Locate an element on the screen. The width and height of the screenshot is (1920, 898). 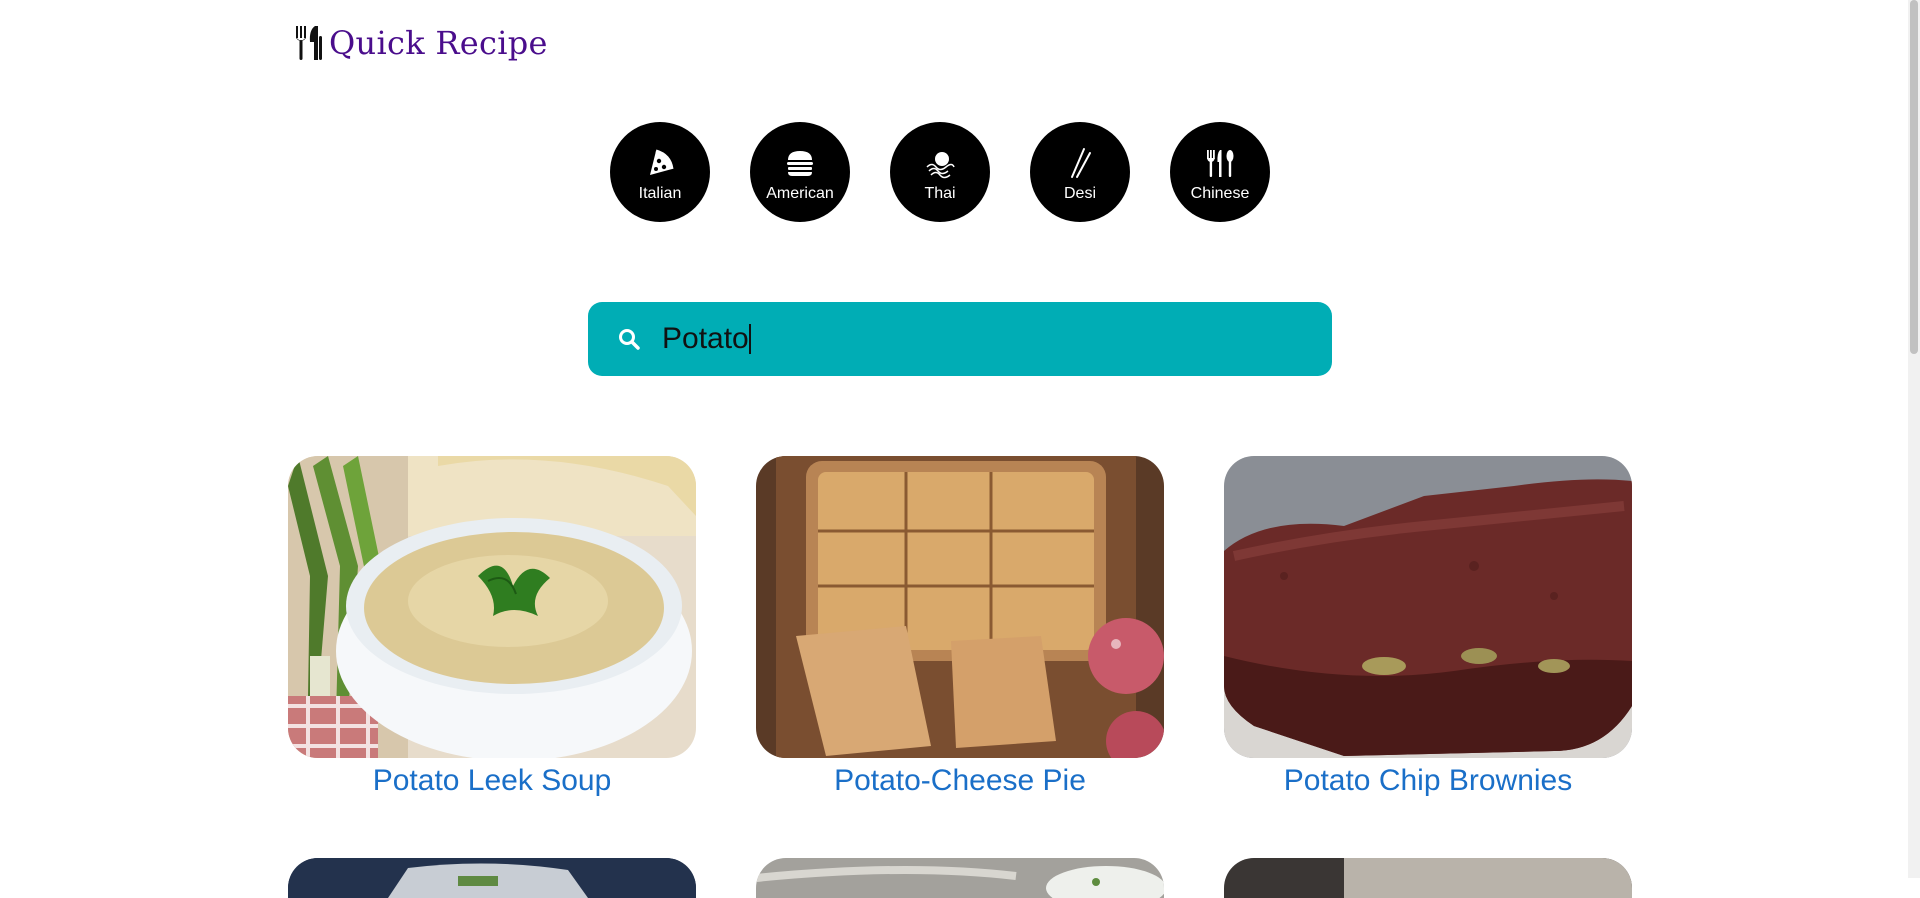
recipe-card: Potato Chip Brownies is located at coordinates (1428, 627).